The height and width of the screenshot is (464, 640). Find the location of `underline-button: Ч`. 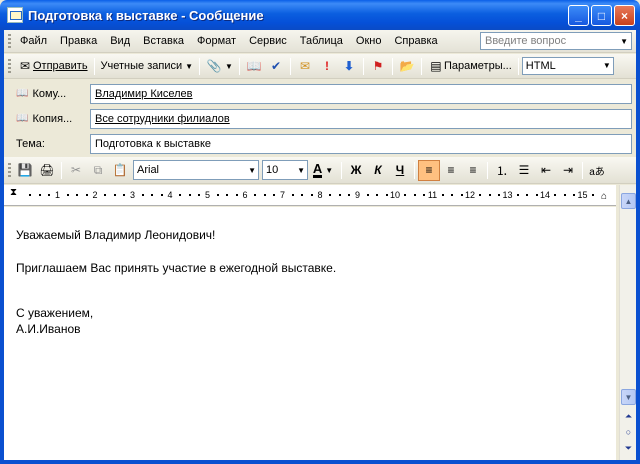

underline-button: Ч is located at coordinates (400, 170).